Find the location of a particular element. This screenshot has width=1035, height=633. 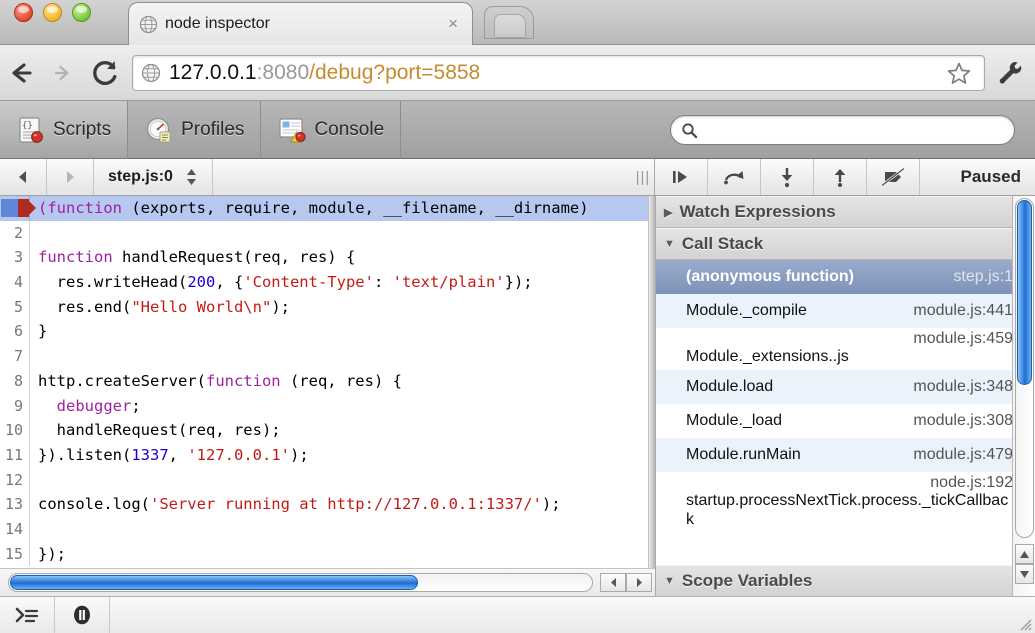

line-number: 8 is located at coordinates (15, 381).